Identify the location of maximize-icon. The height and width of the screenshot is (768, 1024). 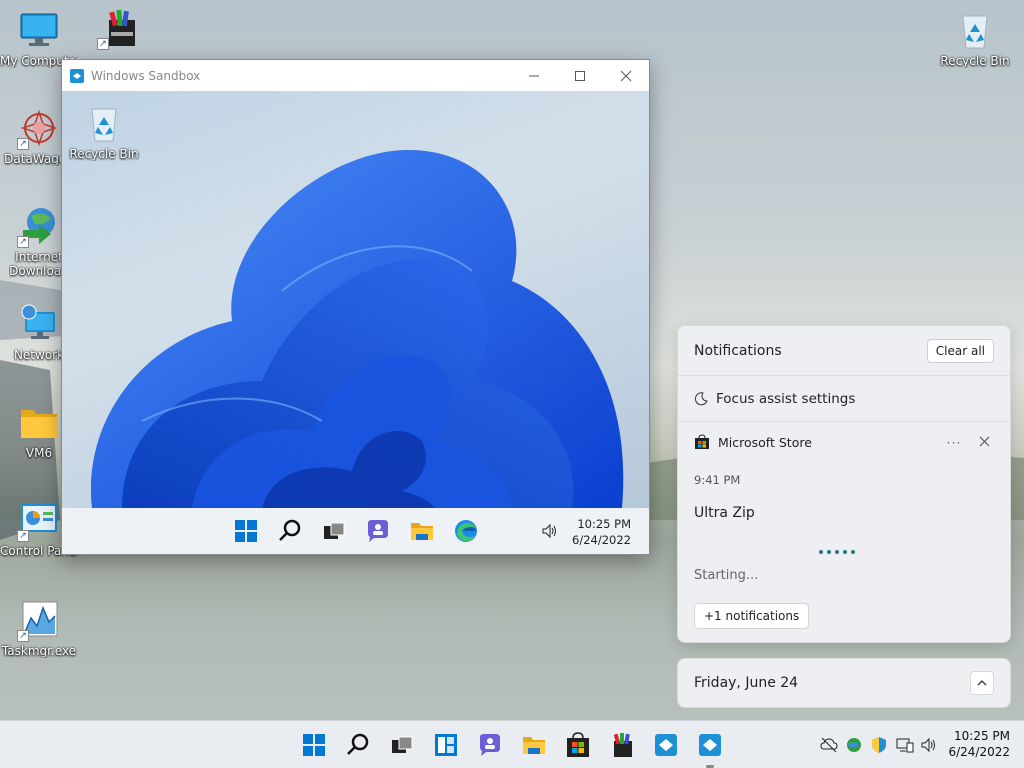
(580, 75).